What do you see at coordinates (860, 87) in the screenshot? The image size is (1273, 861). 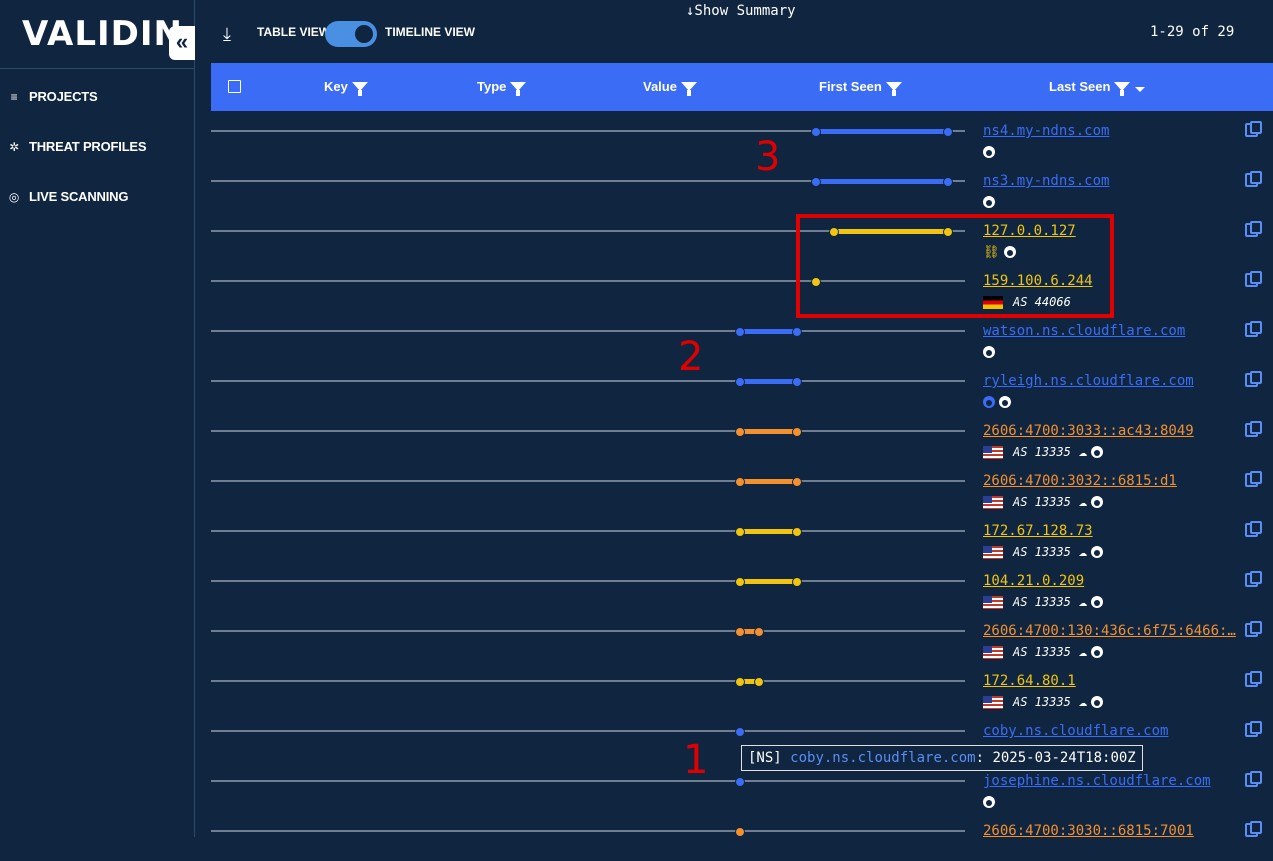 I see `column-first-seen: First Seen` at bounding box center [860, 87].